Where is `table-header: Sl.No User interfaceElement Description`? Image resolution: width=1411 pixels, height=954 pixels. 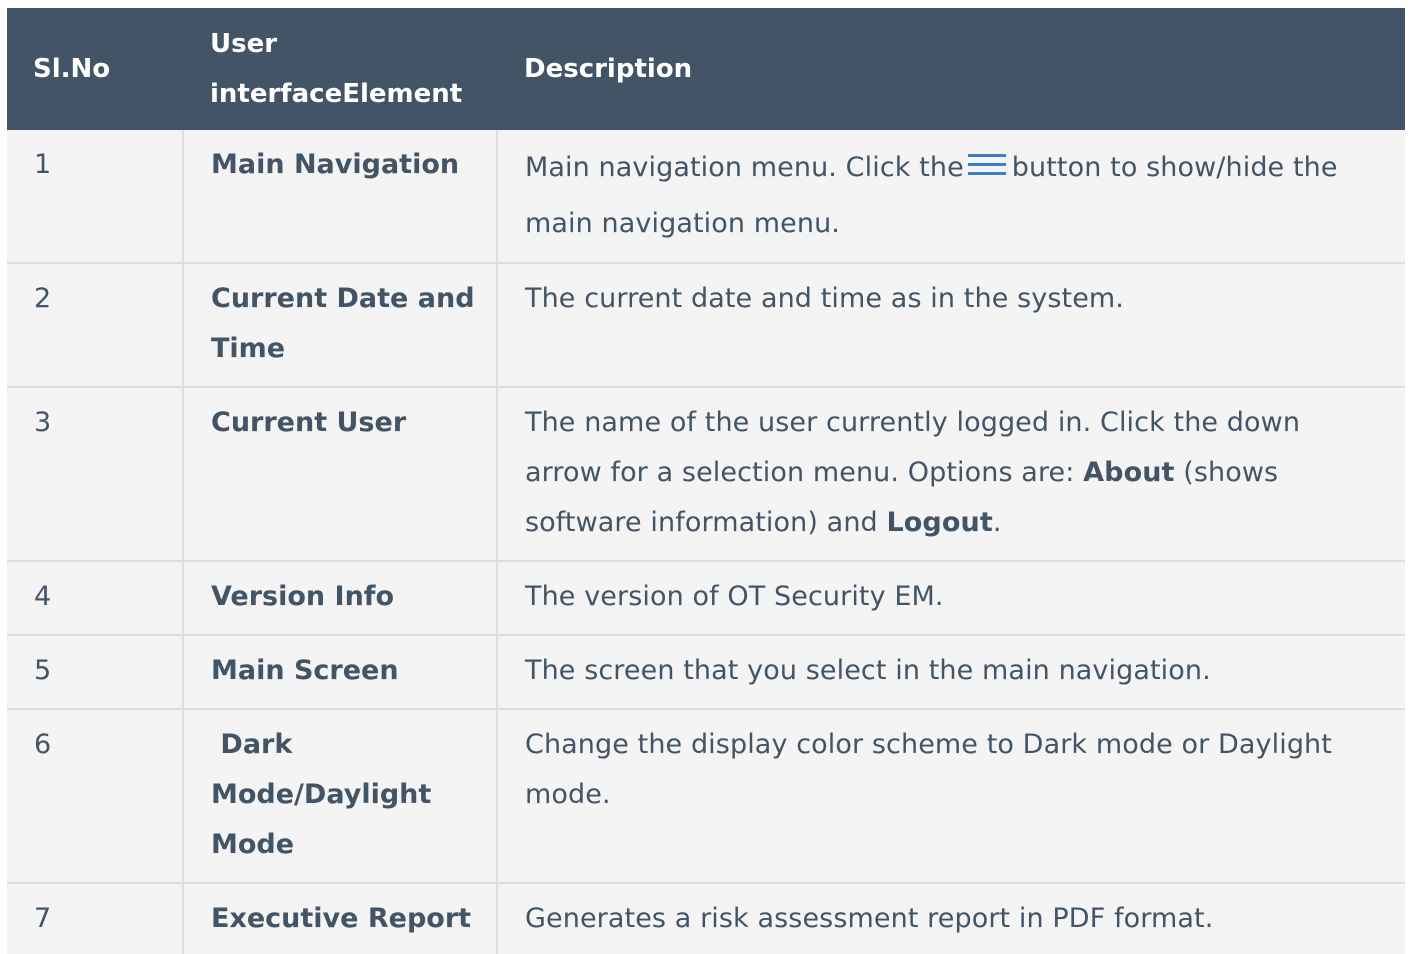
table-header: Sl.No User interfaceElement Description is located at coordinates (706, 69).